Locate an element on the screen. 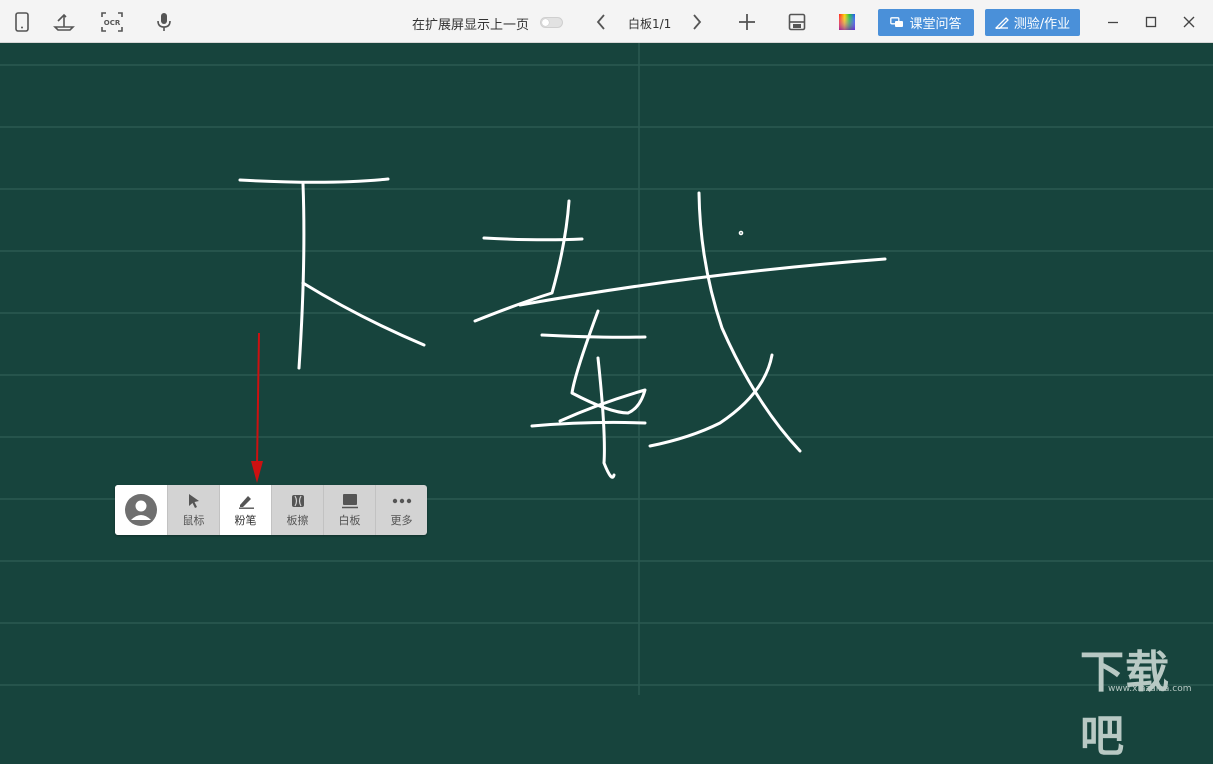 This screenshot has width=1213, height=764. close-icon is located at coordinates (1189, 22).